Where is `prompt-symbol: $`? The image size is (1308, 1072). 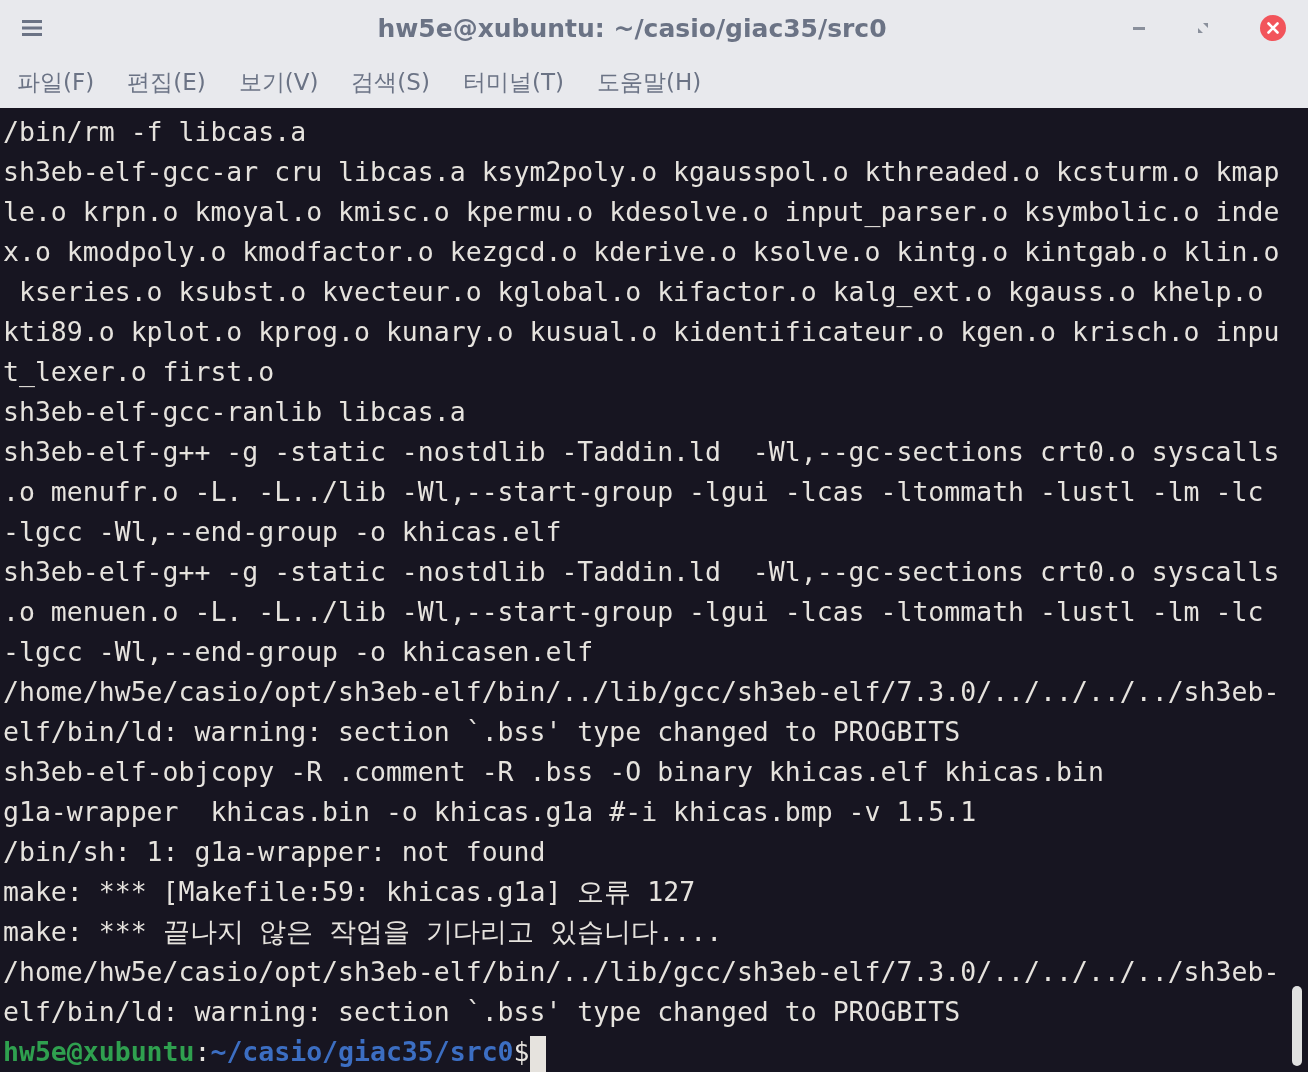
prompt-symbol: $ is located at coordinates (521, 1051).